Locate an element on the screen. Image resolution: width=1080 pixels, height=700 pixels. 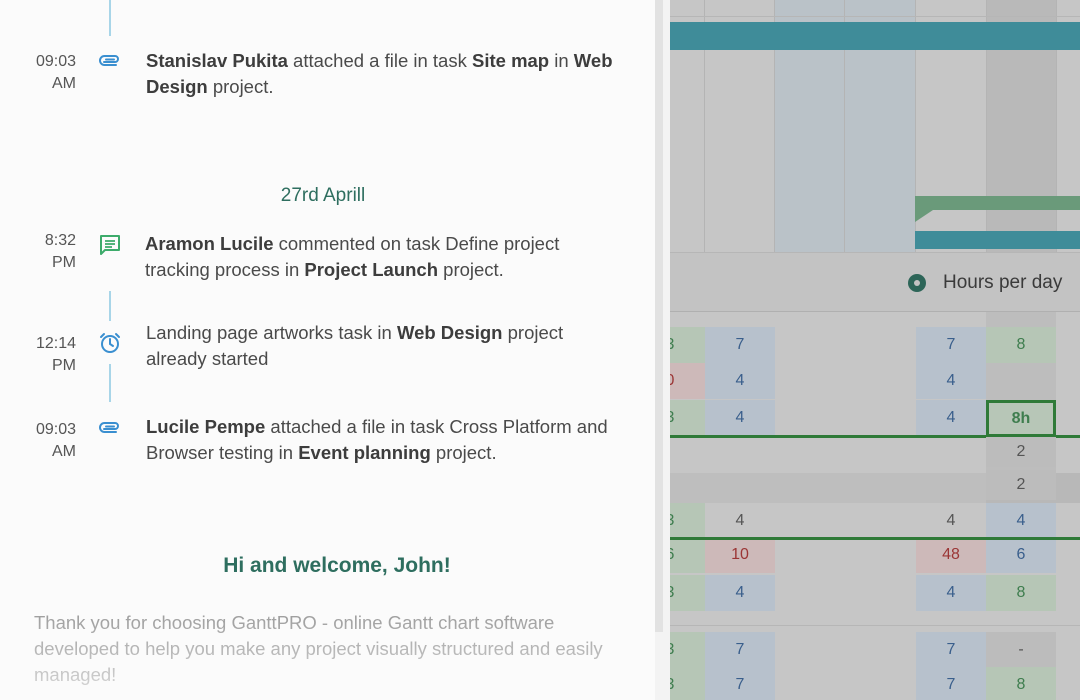
hours-cell: 48 is located at coordinates (951, 555).